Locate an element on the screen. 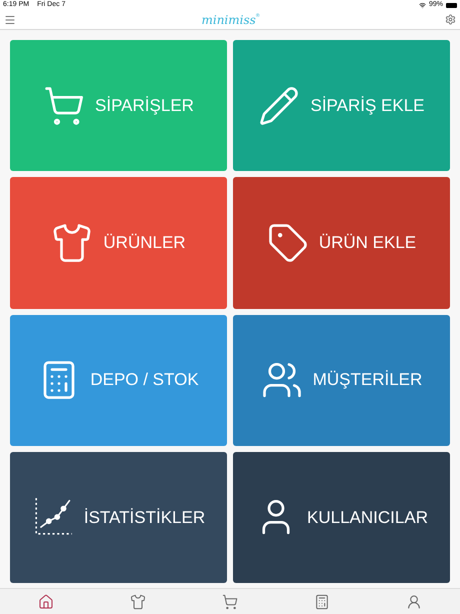 The image size is (460, 614). pencil-icon is located at coordinates (279, 105).